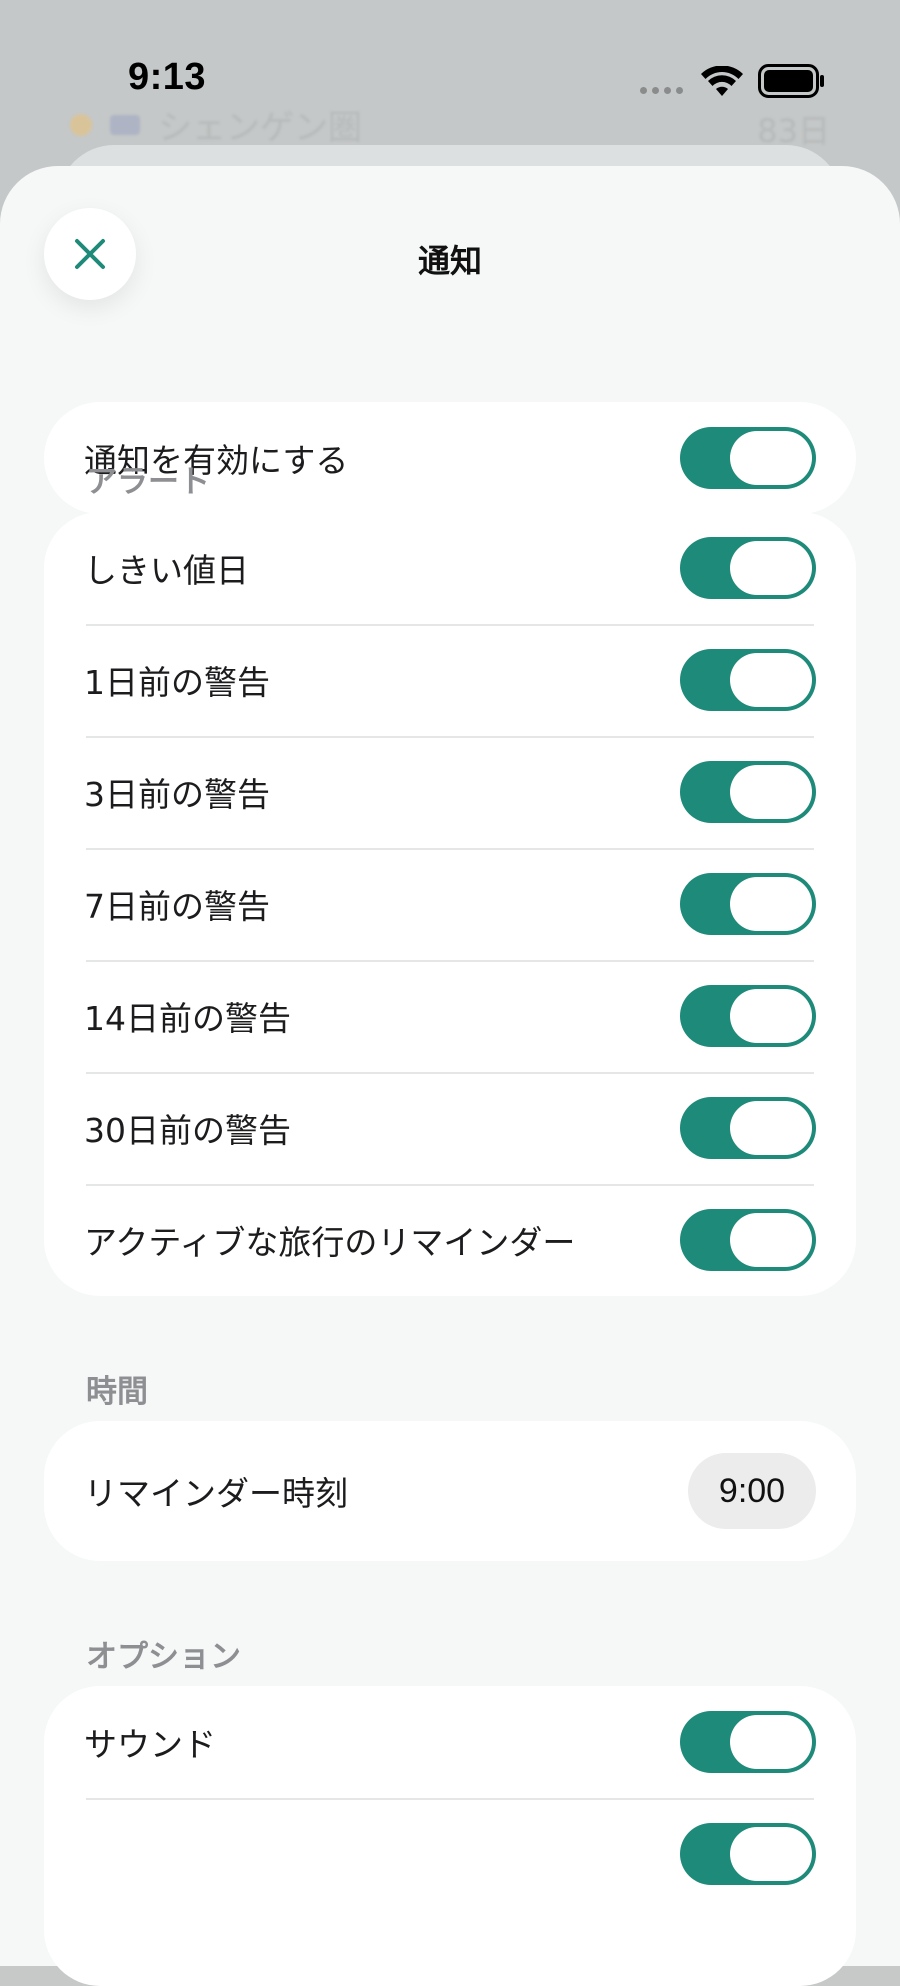 This screenshot has width=900, height=1986. I want to click on alert-row-1-day: 1日前の警告, so click(450, 680).